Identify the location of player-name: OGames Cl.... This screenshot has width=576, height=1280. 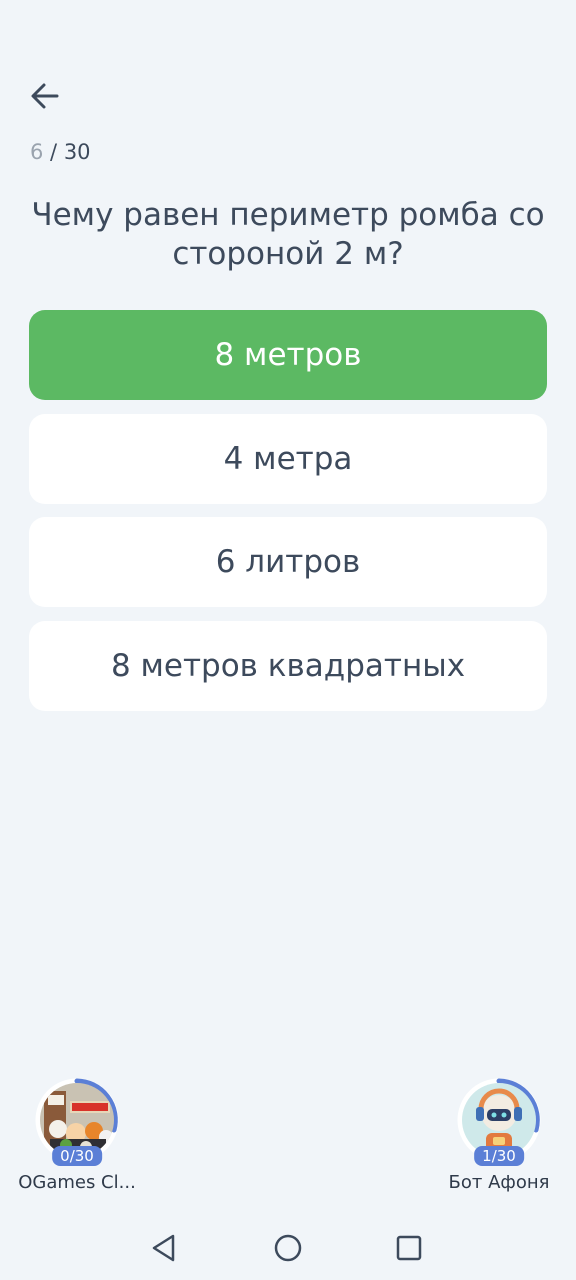
(77, 1182).